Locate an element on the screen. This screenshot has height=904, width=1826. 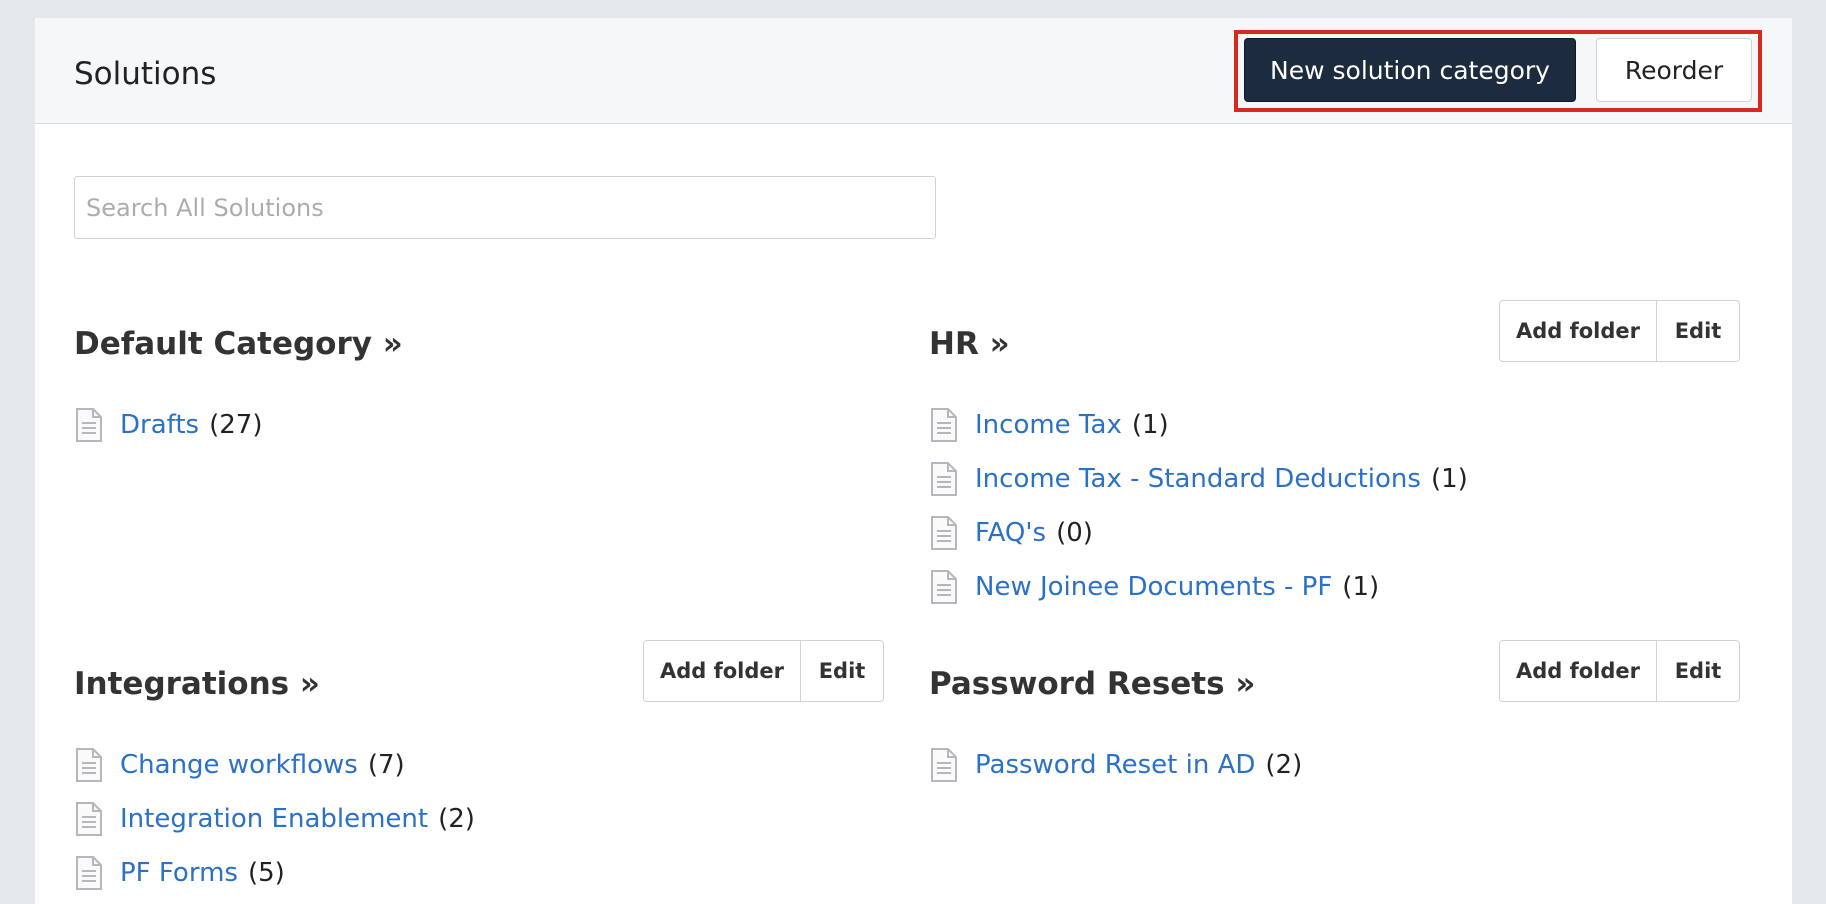
password-resets-actions: Add folder Edit is located at coordinates (1619, 671).